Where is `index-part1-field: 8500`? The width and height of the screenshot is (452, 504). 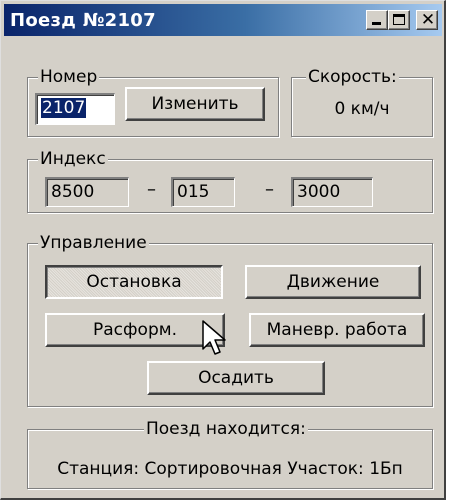 index-part1-field: 8500 is located at coordinates (87, 192).